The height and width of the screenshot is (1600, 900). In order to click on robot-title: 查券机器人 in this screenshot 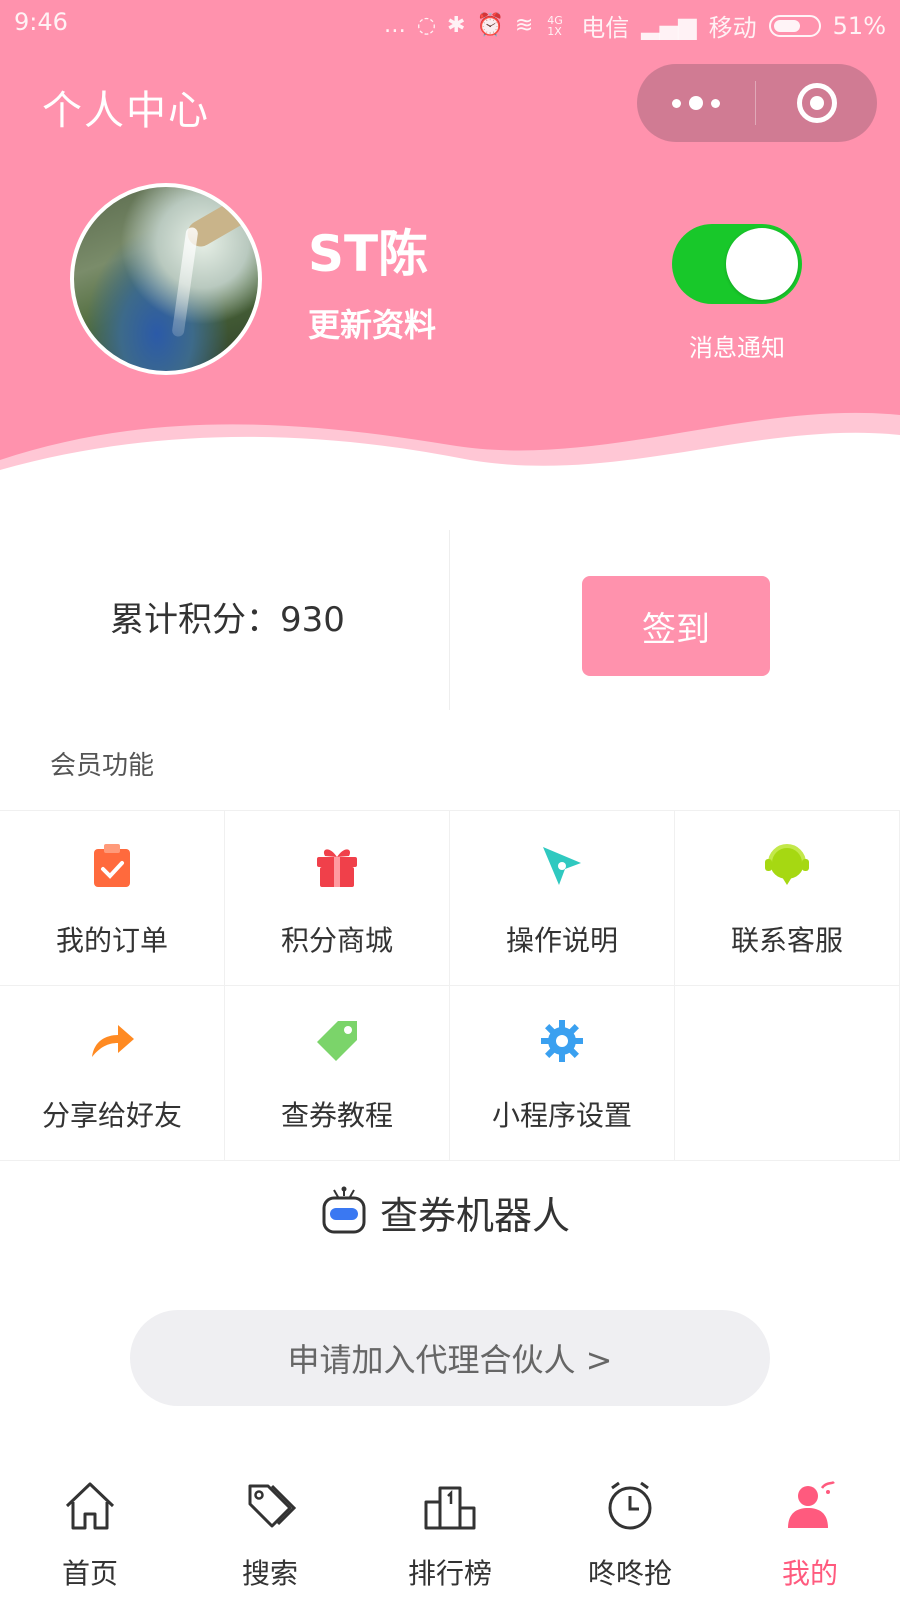, I will do `click(475, 1216)`.